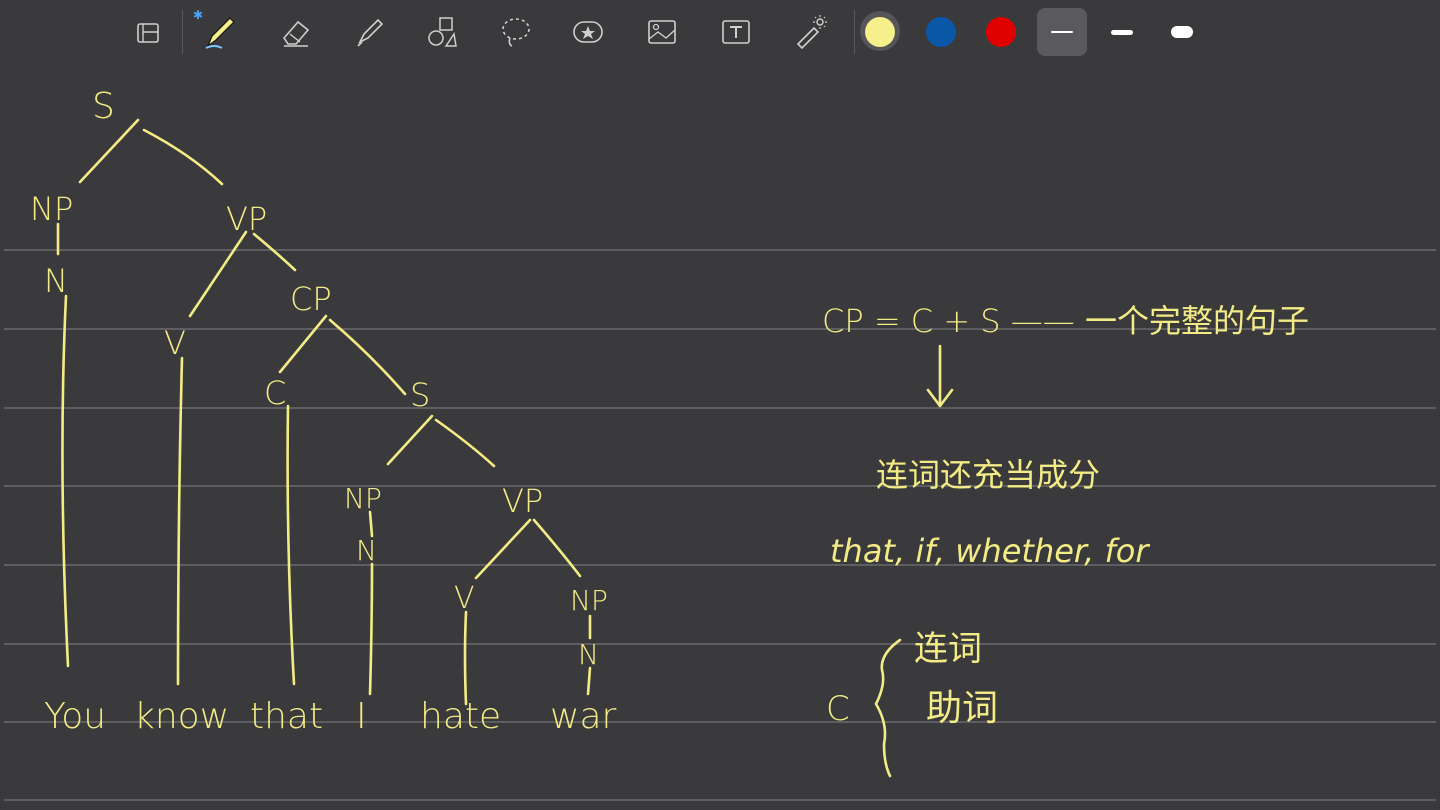 This screenshot has height=810, width=1440. Describe the element at coordinates (420, 395) in the screenshot. I see `node-s-2: S` at that location.